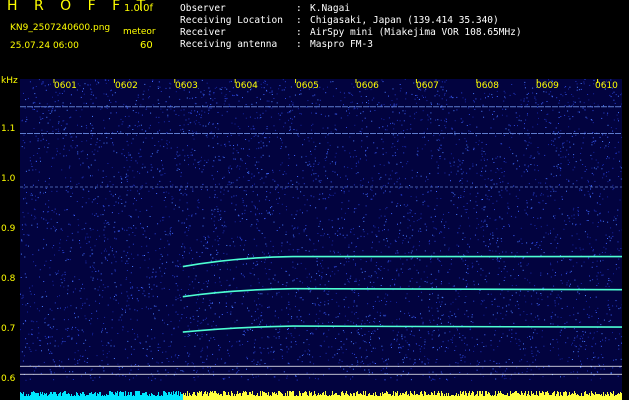 This screenshot has width=629, height=400. Describe the element at coordinates (625, 238) in the screenshot. I see `right-margin` at that location.